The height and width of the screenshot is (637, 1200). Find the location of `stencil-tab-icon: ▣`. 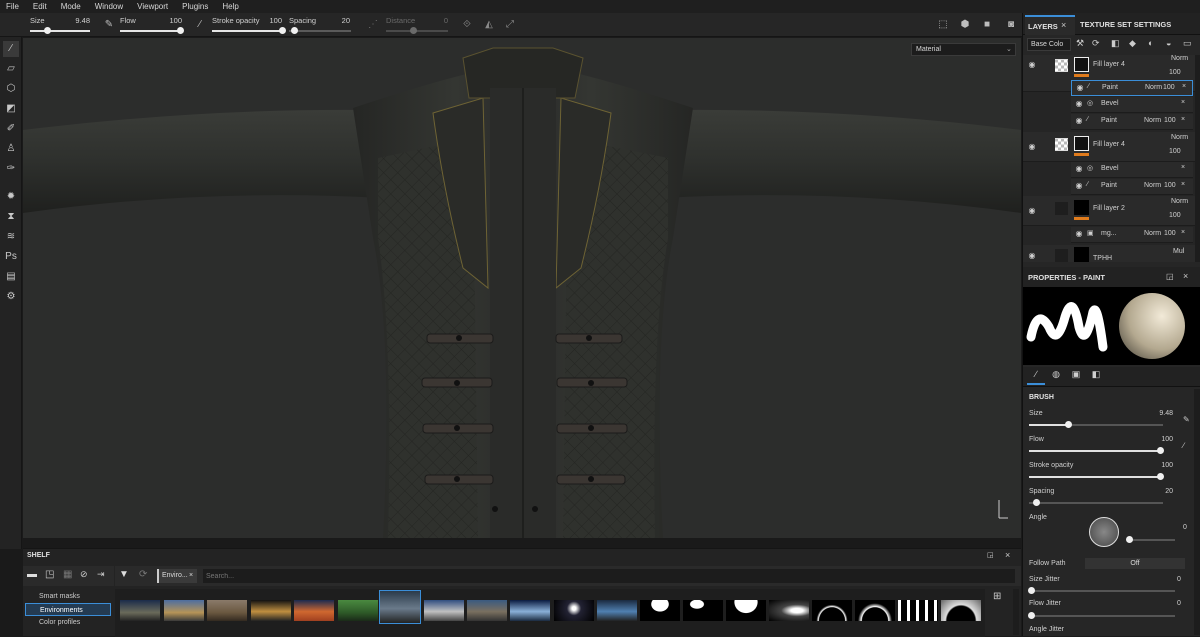

stencil-tab-icon: ▣ is located at coordinates (1076, 377).